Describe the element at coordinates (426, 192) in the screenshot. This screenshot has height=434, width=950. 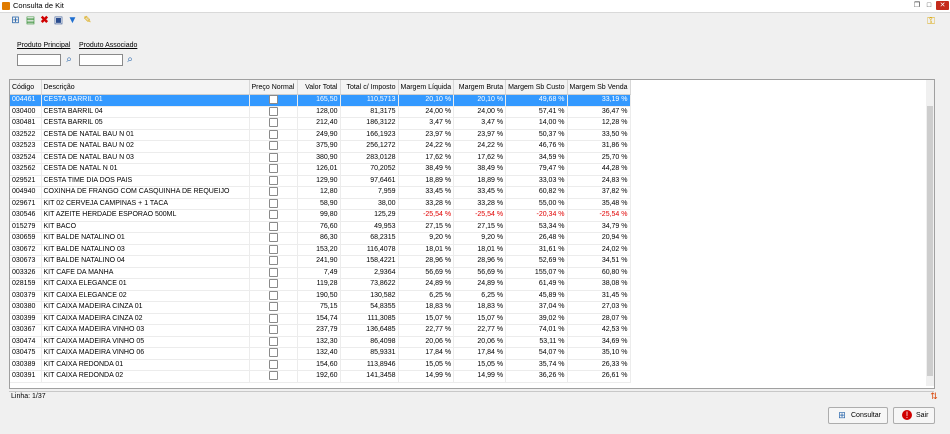
I see `cell-margem-liquida: 33,45 %` at that location.